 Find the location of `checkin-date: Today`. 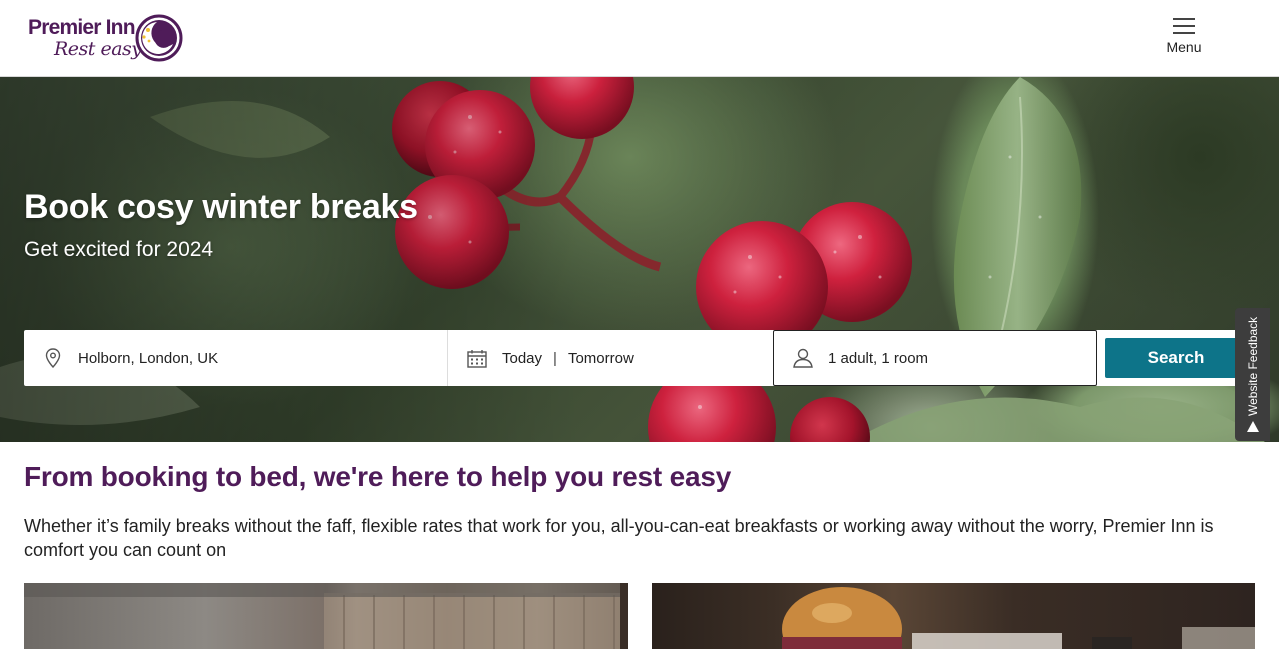

checkin-date: Today is located at coordinates (522, 358).